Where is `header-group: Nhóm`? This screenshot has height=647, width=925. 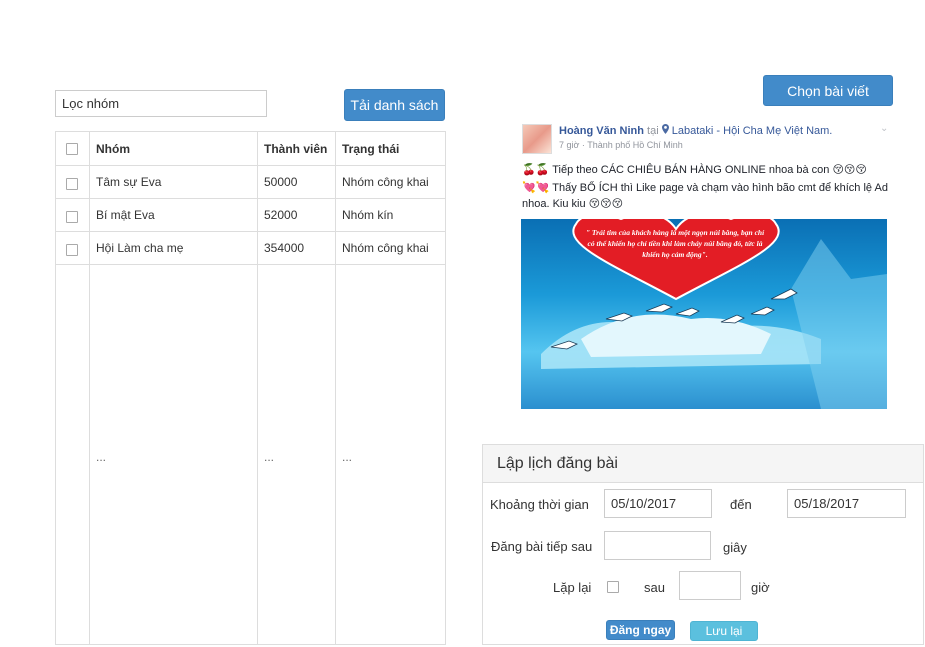 header-group: Nhóm is located at coordinates (113, 149).